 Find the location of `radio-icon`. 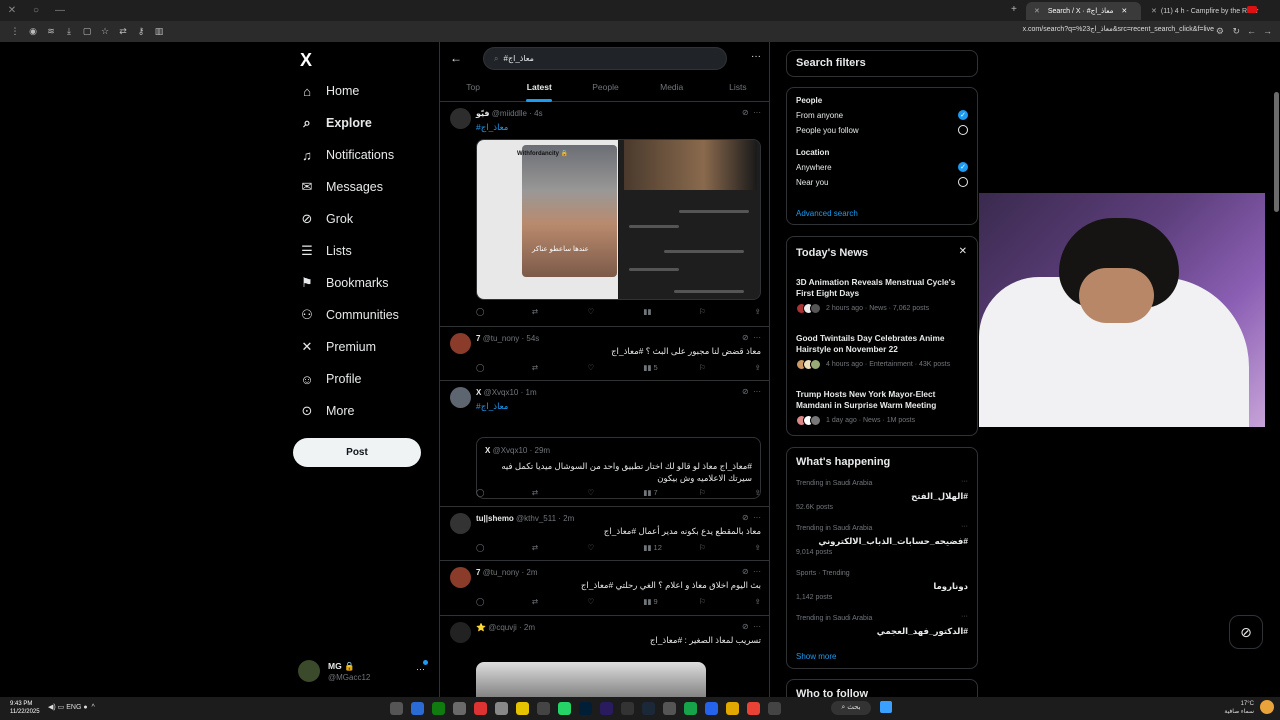

radio-icon is located at coordinates (963, 130).